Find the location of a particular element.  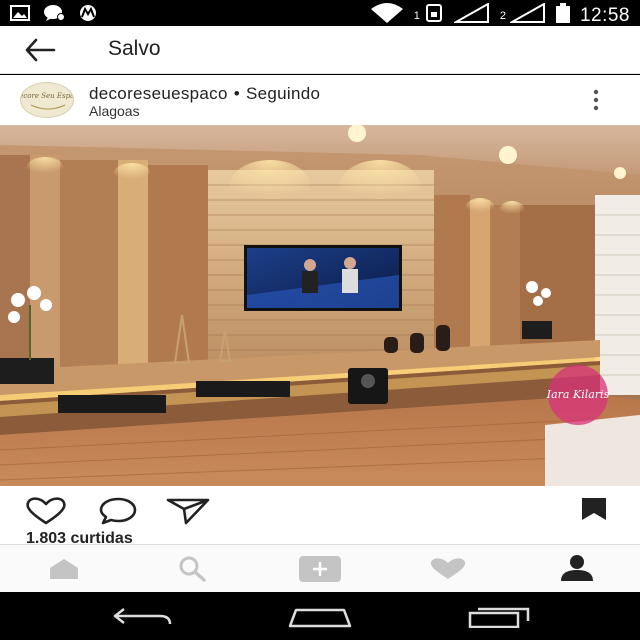

page-title: Salvo is located at coordinates (134, 48).